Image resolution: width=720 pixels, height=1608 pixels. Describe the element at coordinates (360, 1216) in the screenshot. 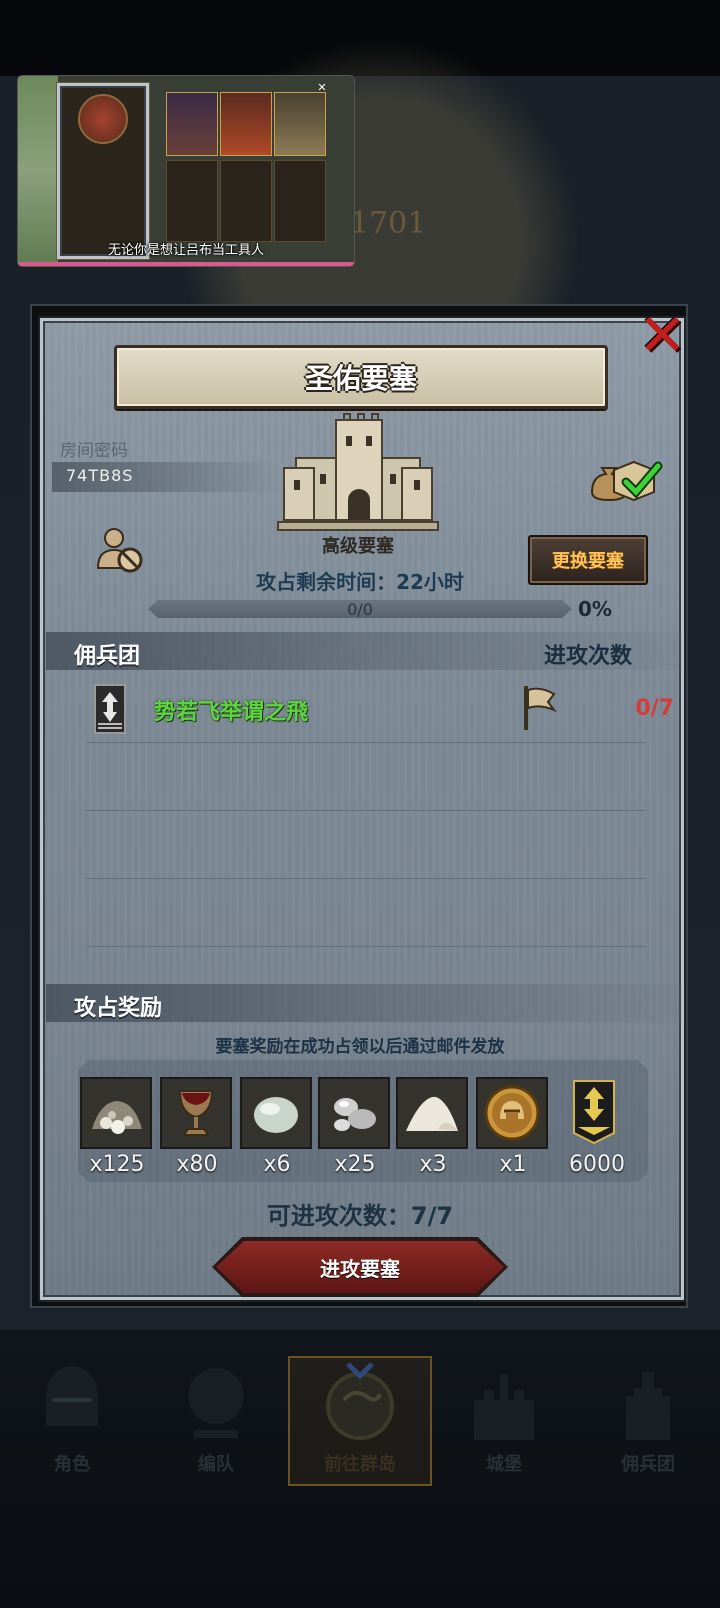

I see `available-attacks: 可进攻次数：7/7` at that location.